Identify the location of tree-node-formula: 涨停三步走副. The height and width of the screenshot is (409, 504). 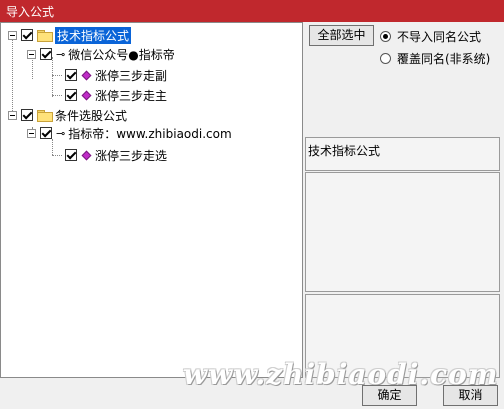
(109, 75).